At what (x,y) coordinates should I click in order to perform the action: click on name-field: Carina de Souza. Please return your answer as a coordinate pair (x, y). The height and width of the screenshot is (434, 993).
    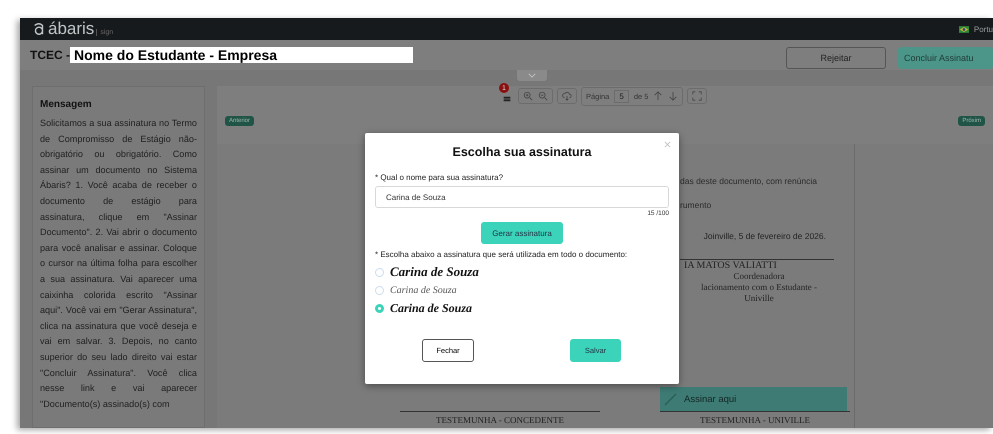
    Looking at the image, I should click on (522, 197).